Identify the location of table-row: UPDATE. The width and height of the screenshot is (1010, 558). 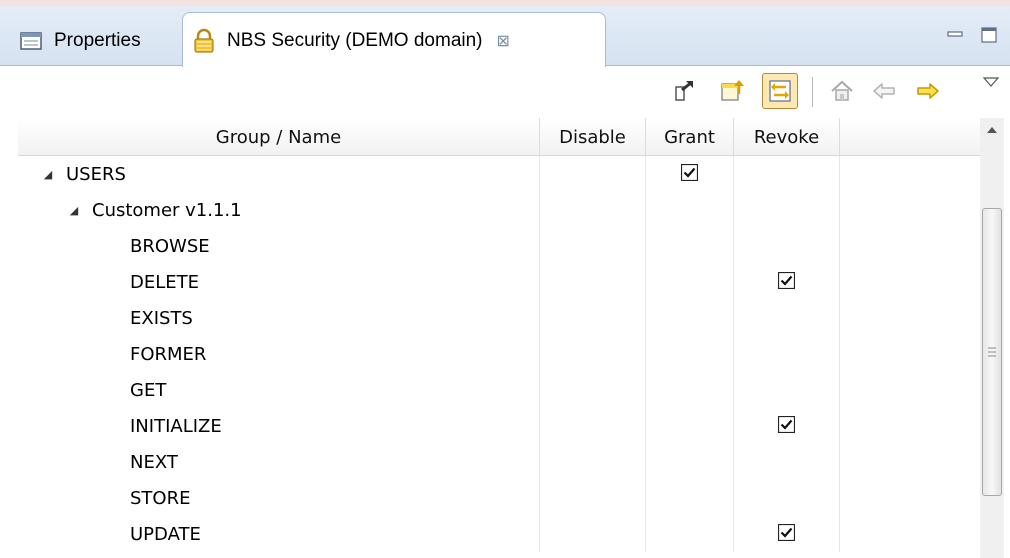
(499, 534).